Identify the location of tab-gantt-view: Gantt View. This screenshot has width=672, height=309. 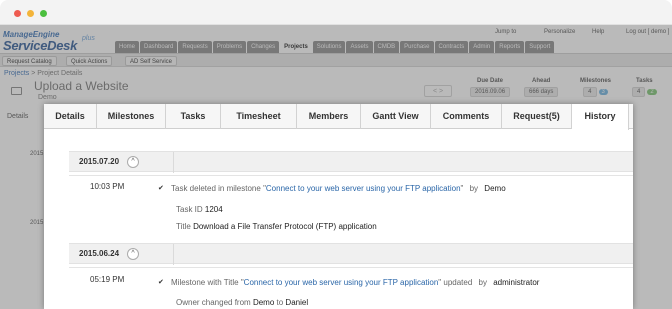
(396, 116).